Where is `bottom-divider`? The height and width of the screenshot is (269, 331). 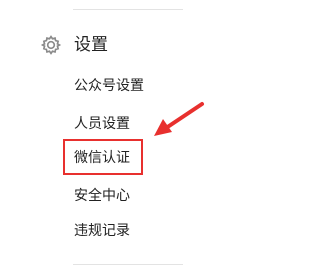
bottom-divider is located at coordinates (128, 264).